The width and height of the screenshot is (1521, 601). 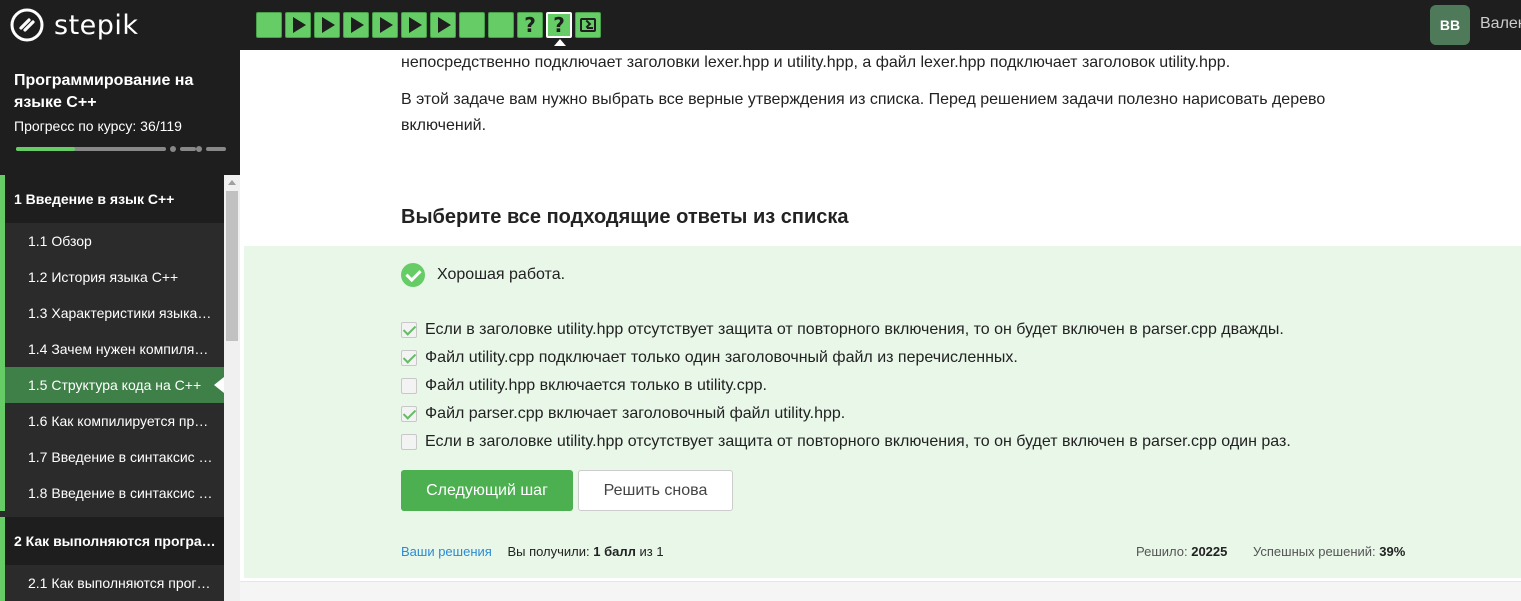 I want to click on toc-lesson: 2.1 Как выполняются программы, so click(x=112, y=583).